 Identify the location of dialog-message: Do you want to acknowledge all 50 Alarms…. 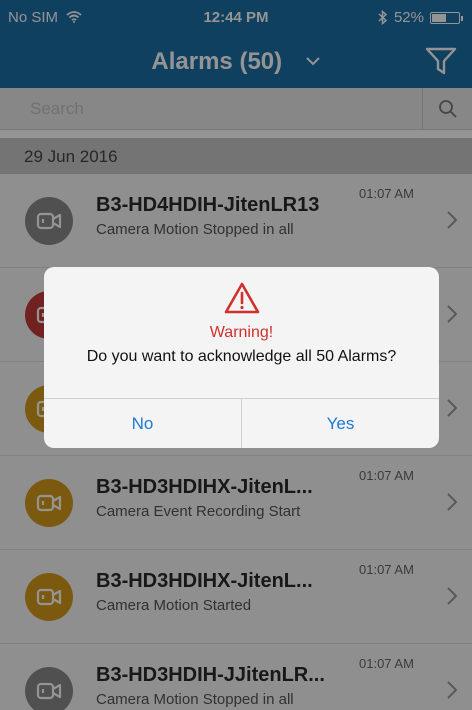
(241, 356).